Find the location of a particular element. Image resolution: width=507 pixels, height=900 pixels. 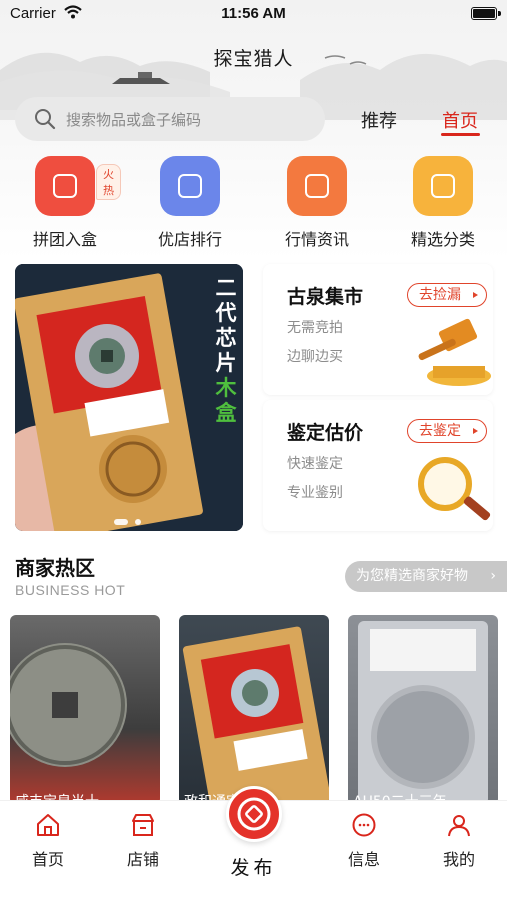

featured-merchants-link: 为您精选商家好物 › is located at coordinates (426, 576).